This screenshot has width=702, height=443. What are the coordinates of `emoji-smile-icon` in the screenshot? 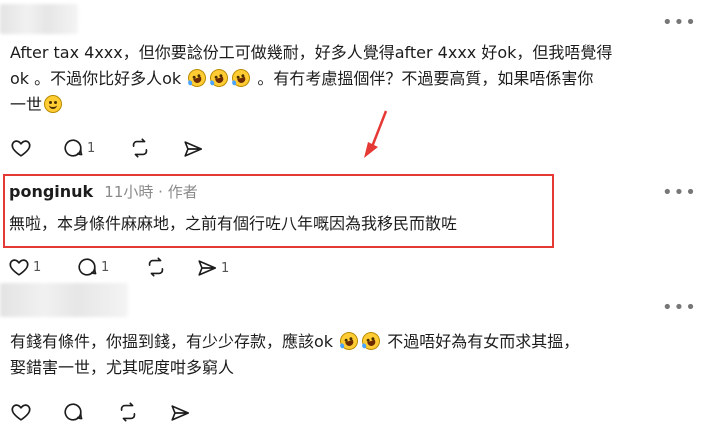 It's located at (53, 104).